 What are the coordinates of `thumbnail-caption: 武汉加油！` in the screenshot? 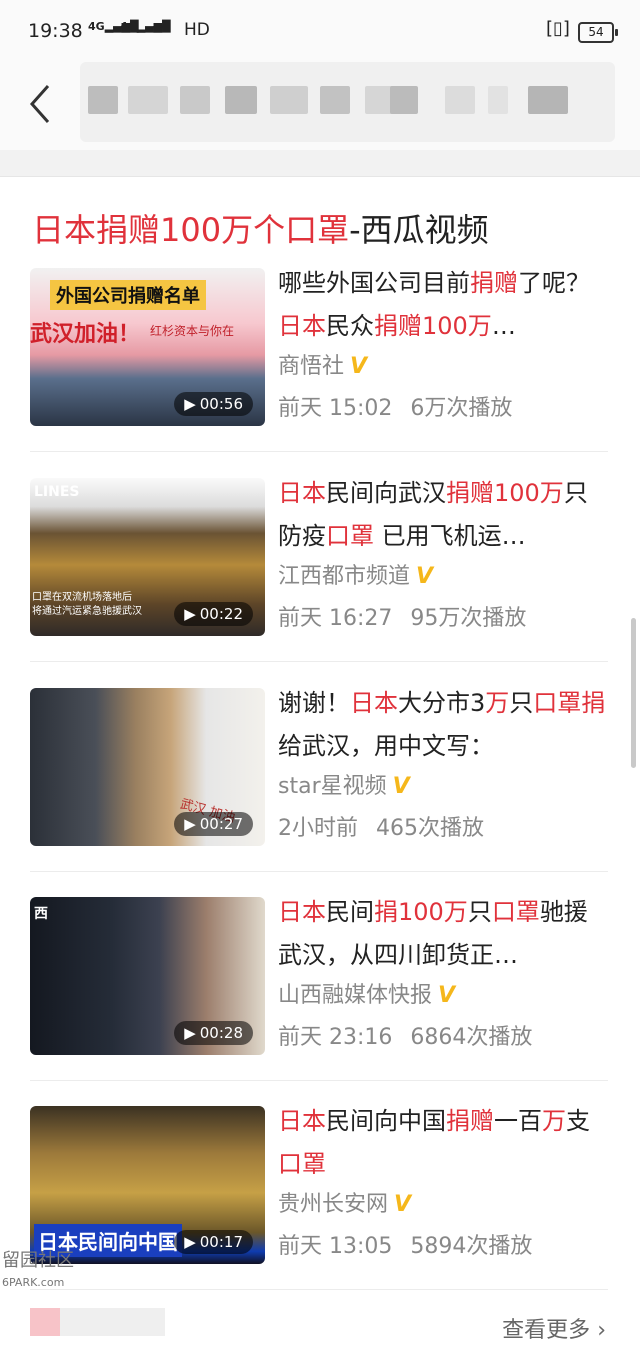 It's located at (85, 334).